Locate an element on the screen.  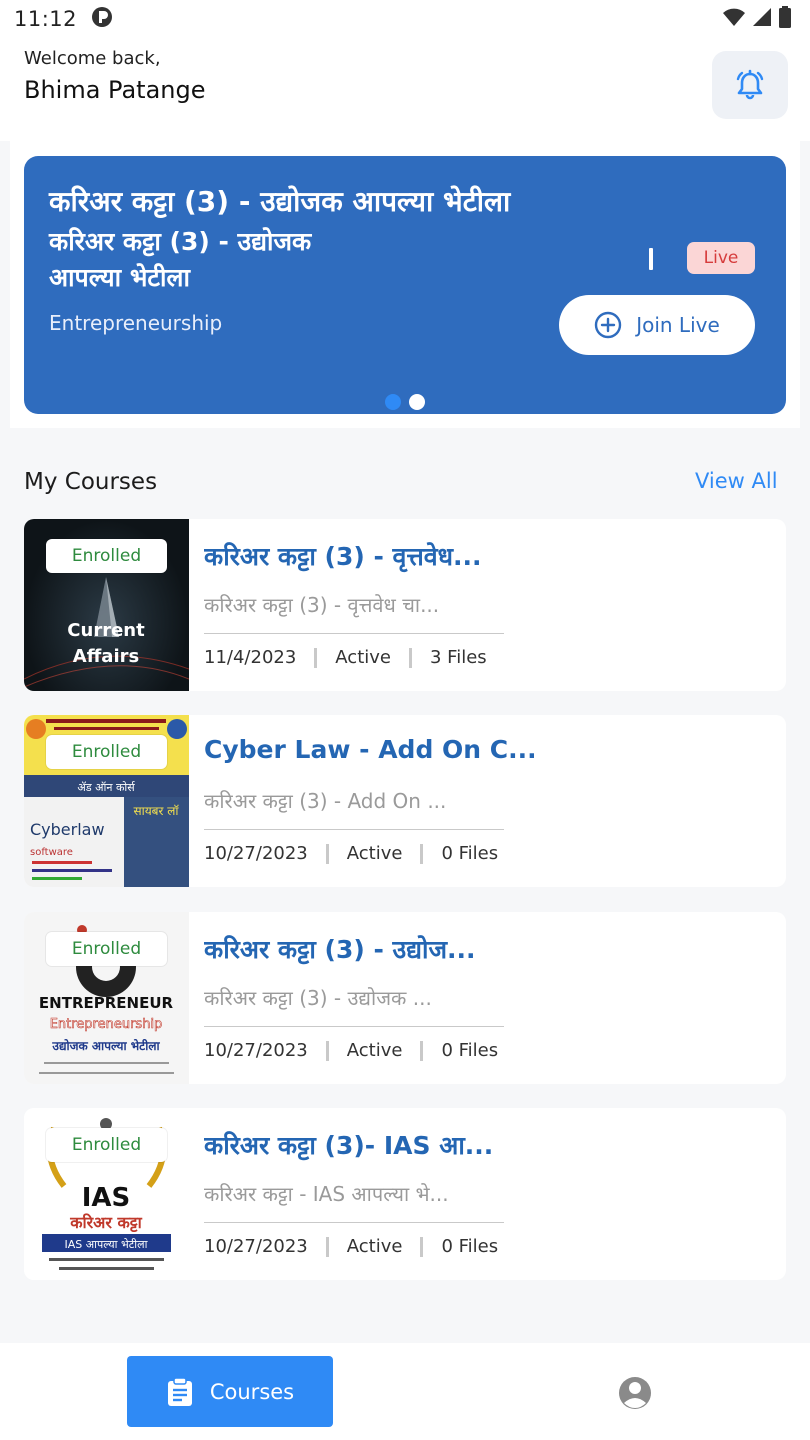
view-all-link: View All is located at coordinates (736, 481).